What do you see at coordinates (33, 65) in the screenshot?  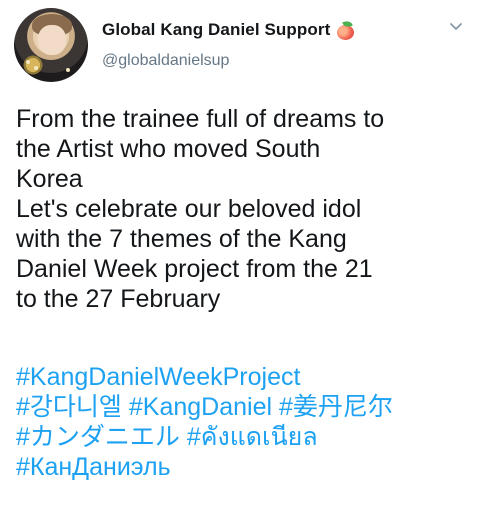 I see `avatar-badge` at bounding box center [33, 65].